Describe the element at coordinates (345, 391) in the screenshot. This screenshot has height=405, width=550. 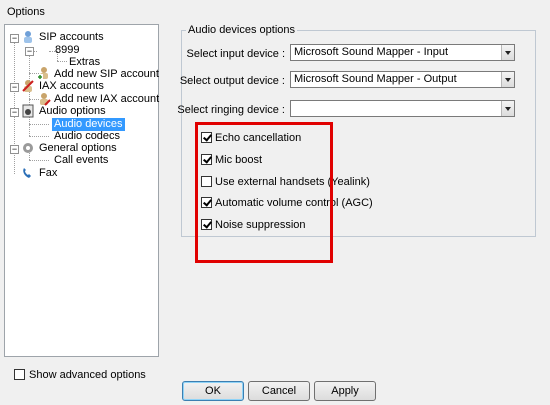
I see `apply-button: Apply` at that location.